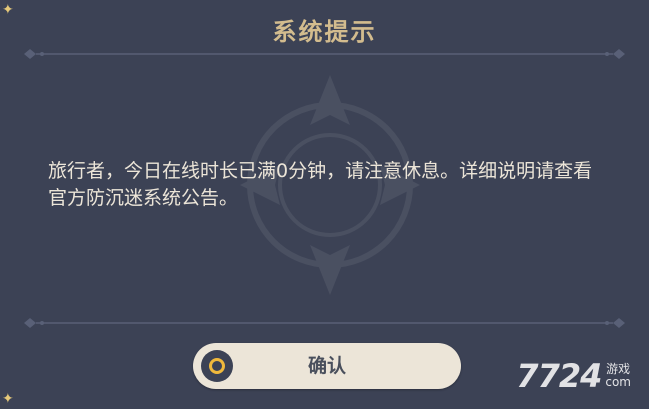  What do you see at coordinates (8, 399) in the screenshot?
I see `corner-star-icon: ✦` at bounding box center [8, 399].